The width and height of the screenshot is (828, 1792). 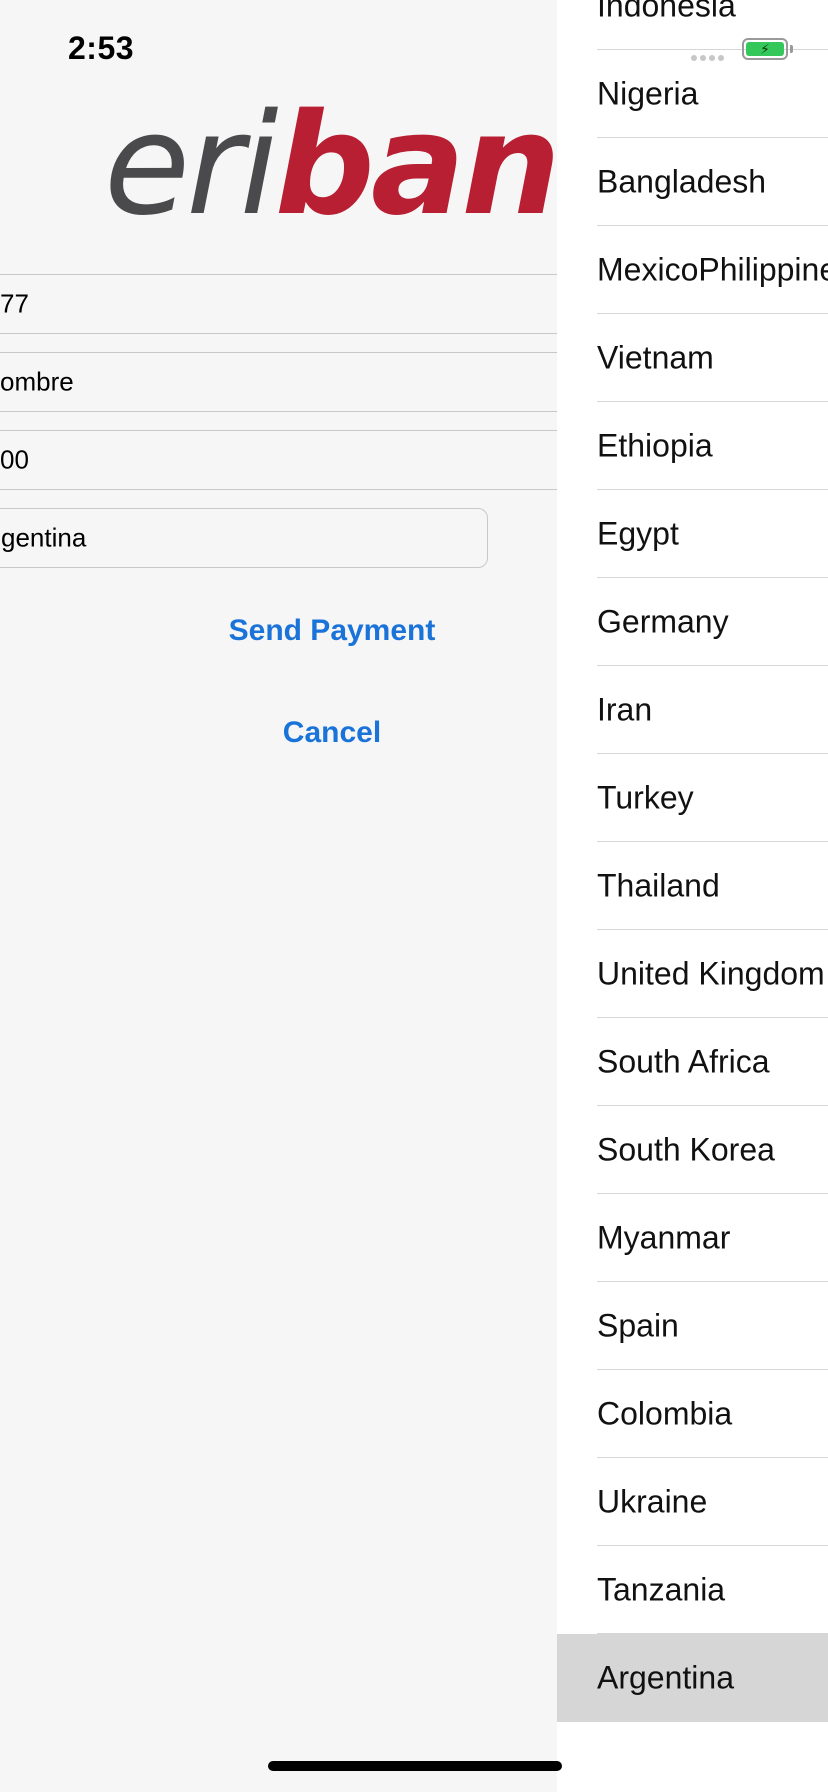 I want to click on country-item-colombia: Colombia, so click(x=692, y=1414).